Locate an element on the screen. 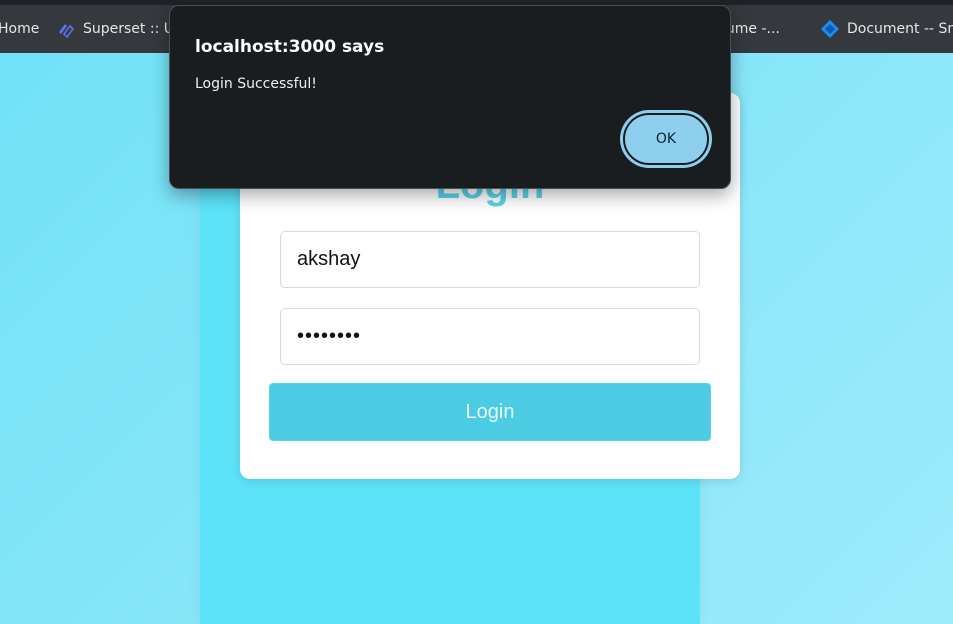 This screenshot has width=953, height=624. bookmark-label: Home is located at coordinates (20, 29).